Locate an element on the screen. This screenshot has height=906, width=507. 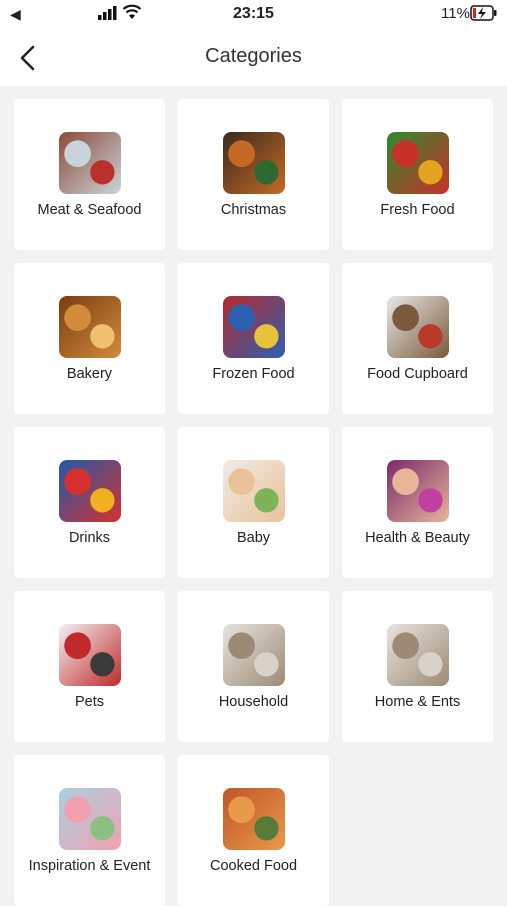
category-label: Household is located at coordinates (253, 702).